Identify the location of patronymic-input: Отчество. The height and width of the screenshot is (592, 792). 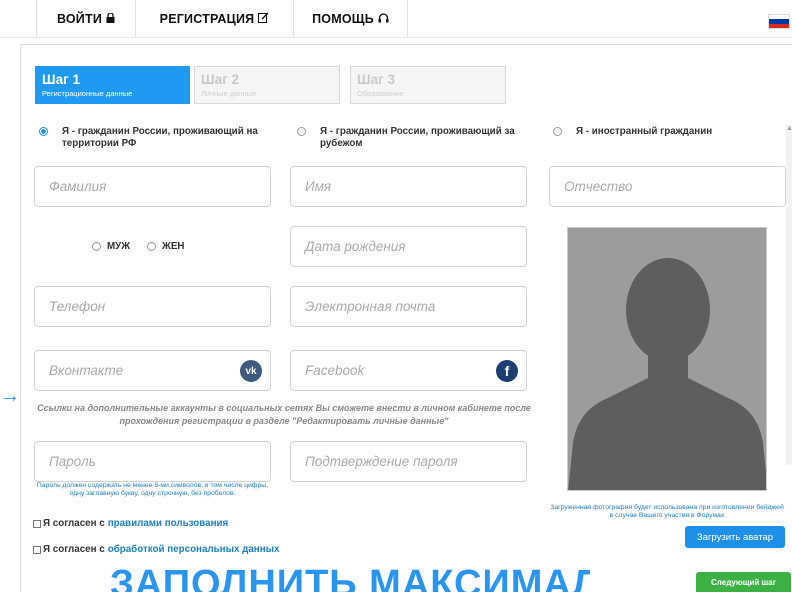
(667, 186).